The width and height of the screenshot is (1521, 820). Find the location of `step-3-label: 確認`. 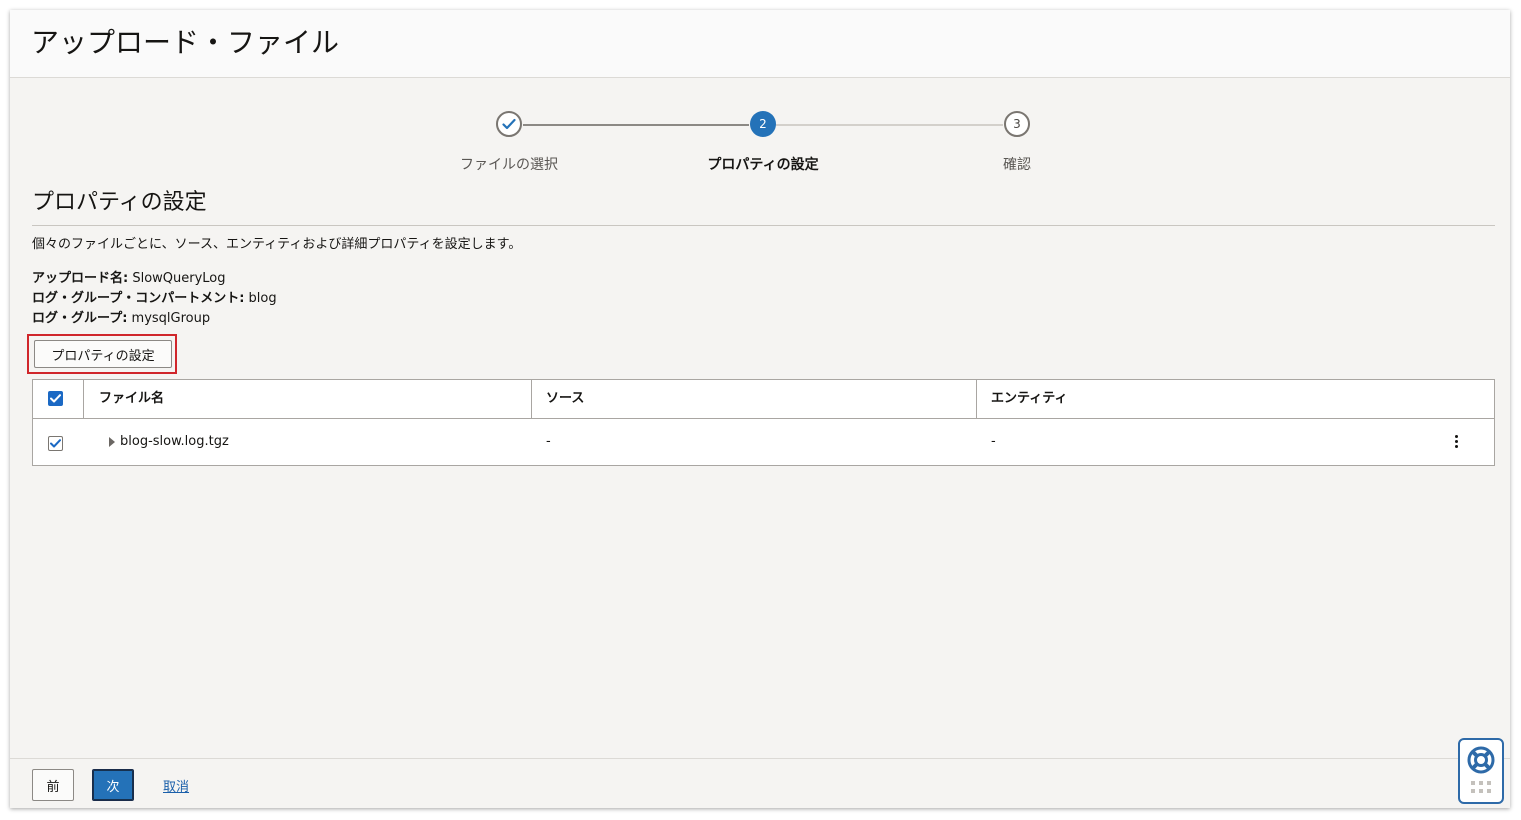

step-3-label: 確認 is located at coordinates (1017, 165).